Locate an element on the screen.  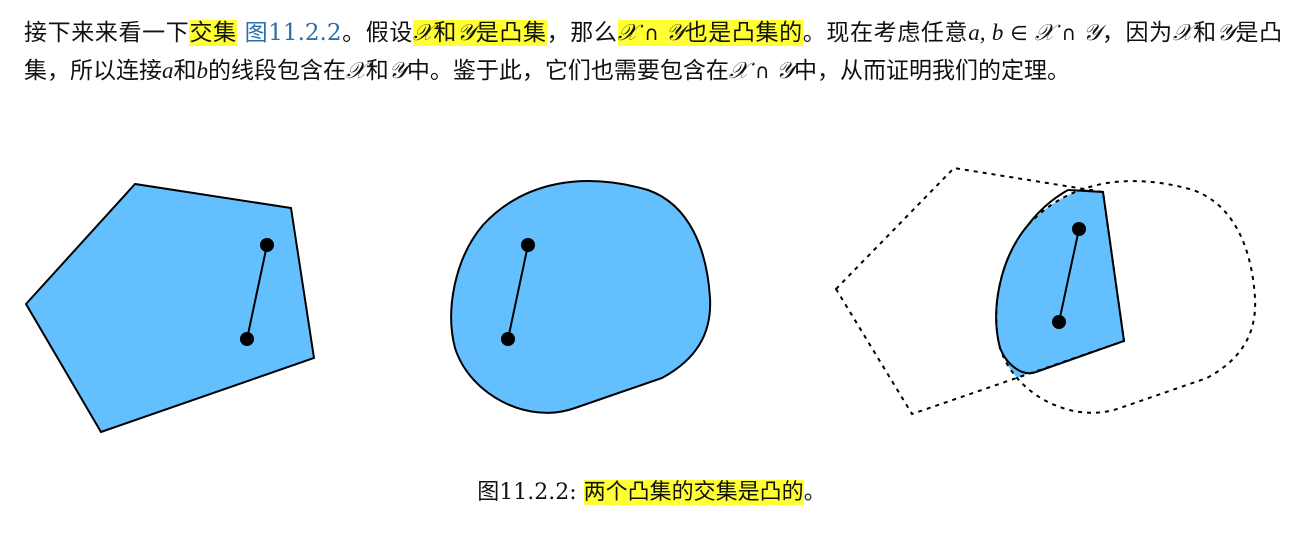
text-run: 。现在考虑任意 is located at coordinates (885, 33).